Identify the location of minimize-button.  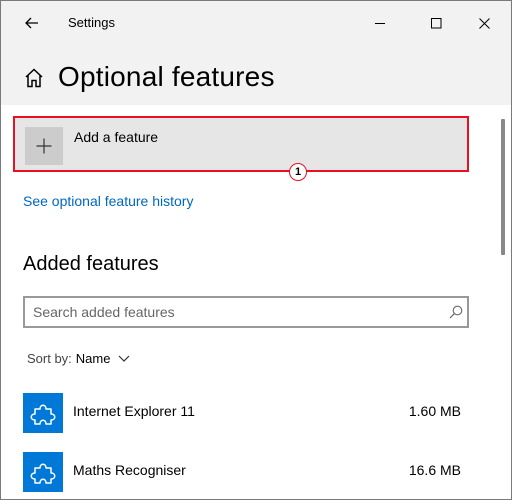
(380, 23).